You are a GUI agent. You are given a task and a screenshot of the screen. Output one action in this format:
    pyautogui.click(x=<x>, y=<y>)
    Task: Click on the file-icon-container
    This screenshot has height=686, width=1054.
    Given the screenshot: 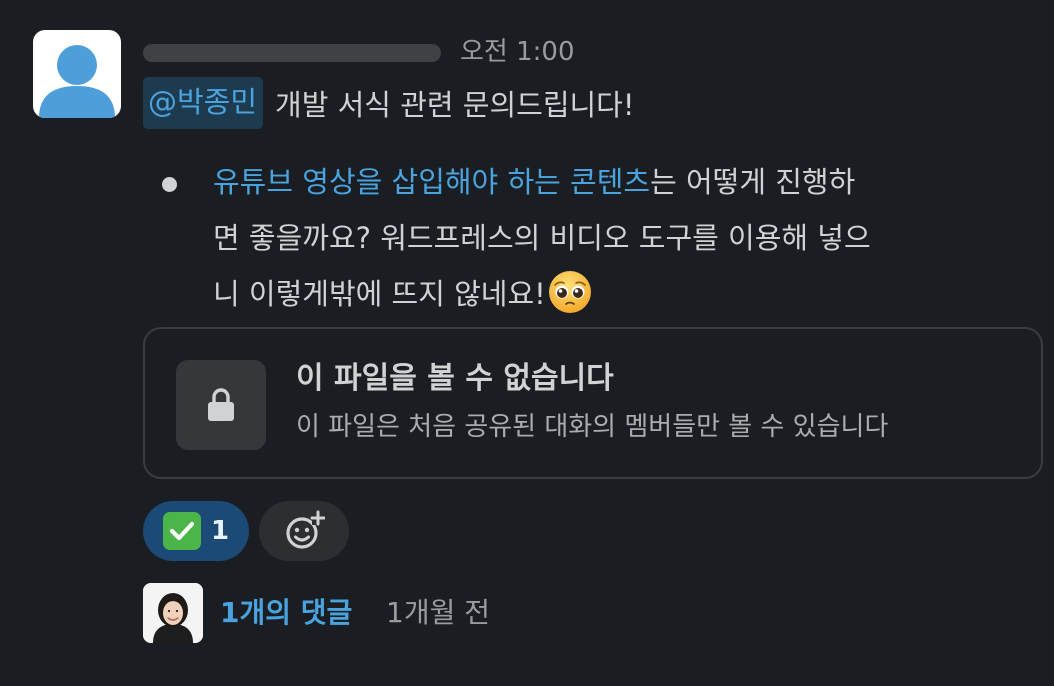 What is the action you would take?
    pyautogui.click(x=221, y=405)
    